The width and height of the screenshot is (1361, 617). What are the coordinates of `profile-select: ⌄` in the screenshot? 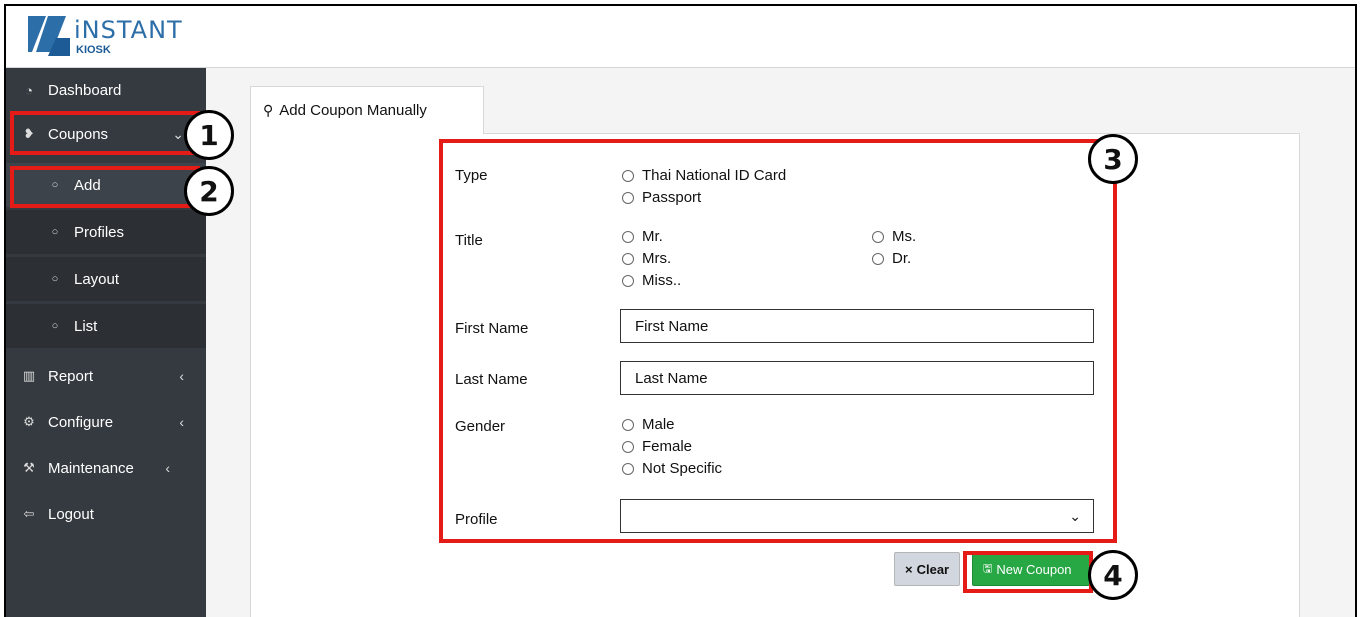 It's located at (857, 516).